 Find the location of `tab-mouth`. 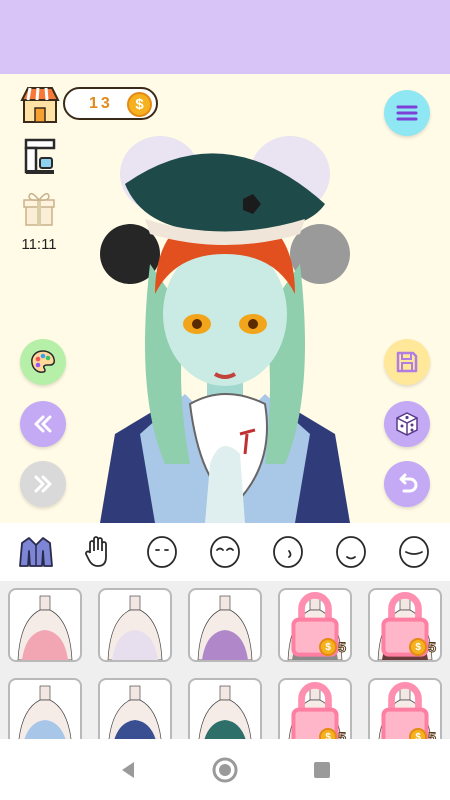

tab-mouth is located at coordinates (351, 552).